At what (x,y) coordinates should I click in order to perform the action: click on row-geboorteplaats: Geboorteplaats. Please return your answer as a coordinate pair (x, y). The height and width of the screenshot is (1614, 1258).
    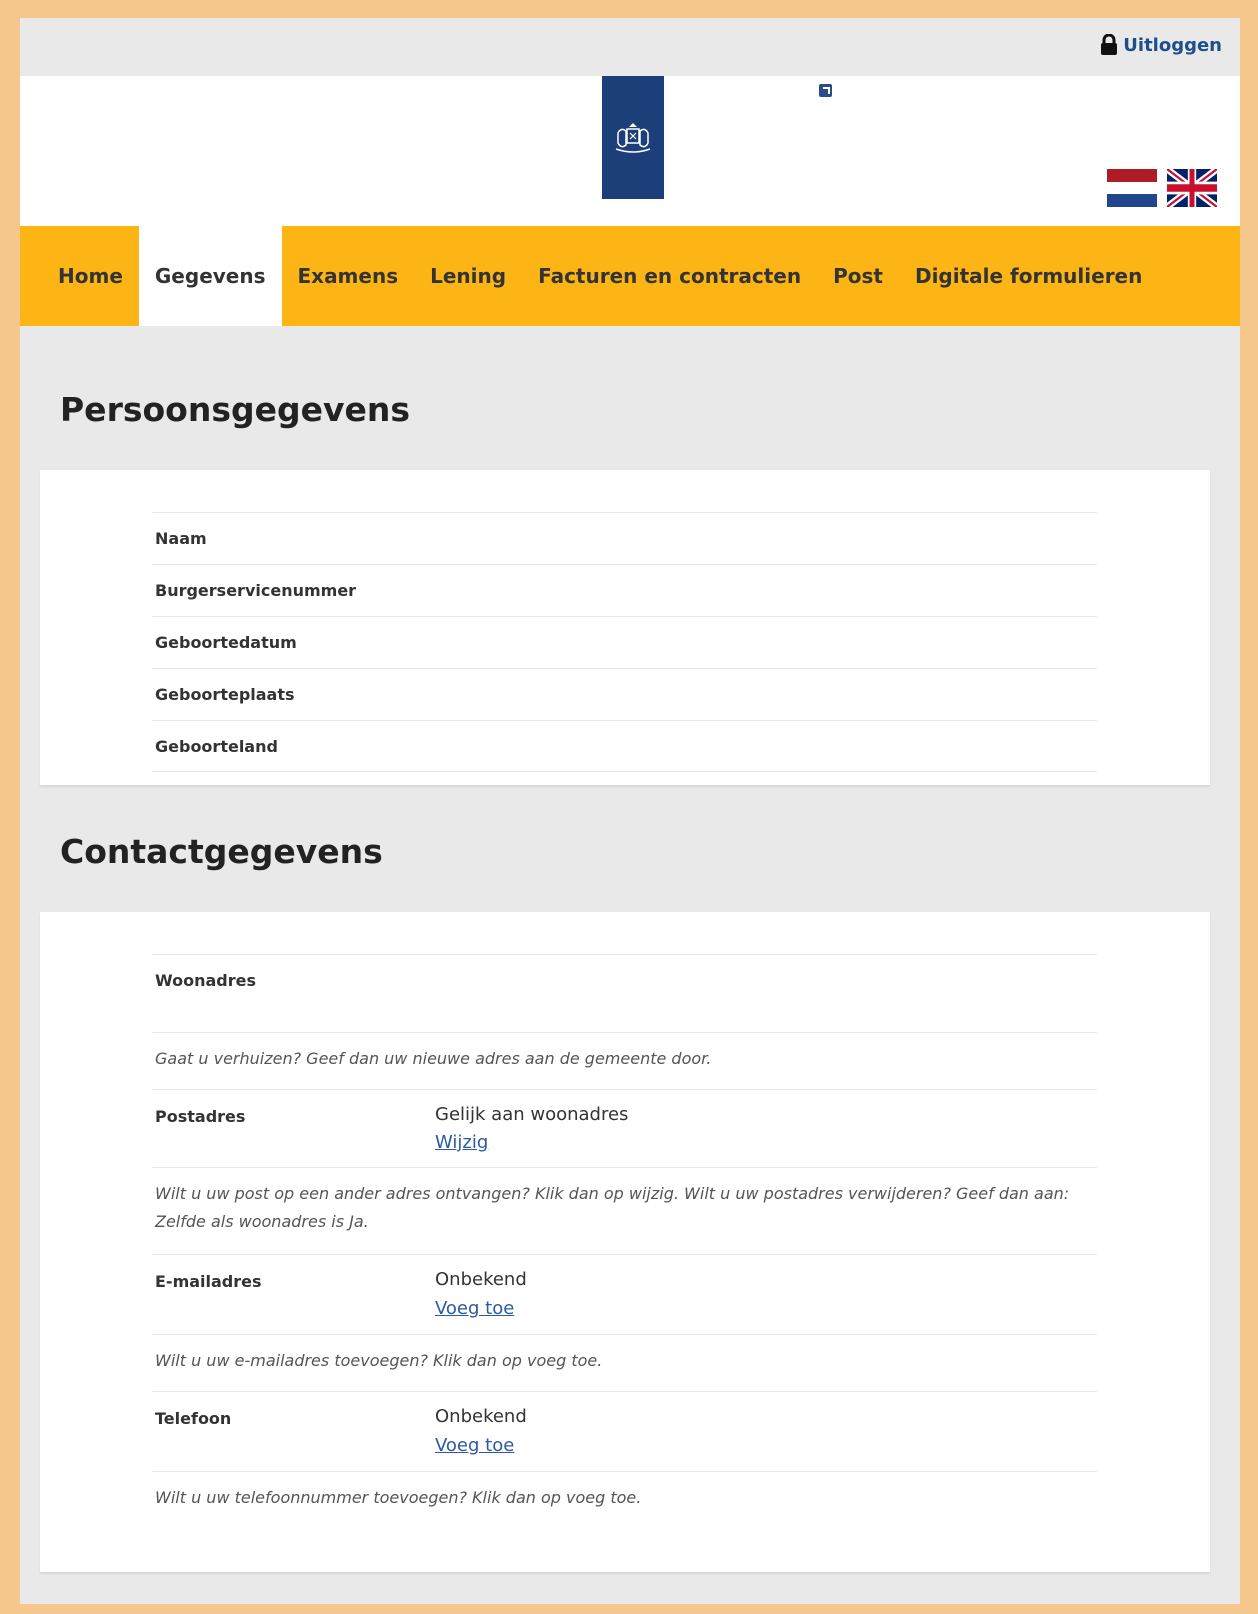
    Looking at the image, I should click on (624, 694).